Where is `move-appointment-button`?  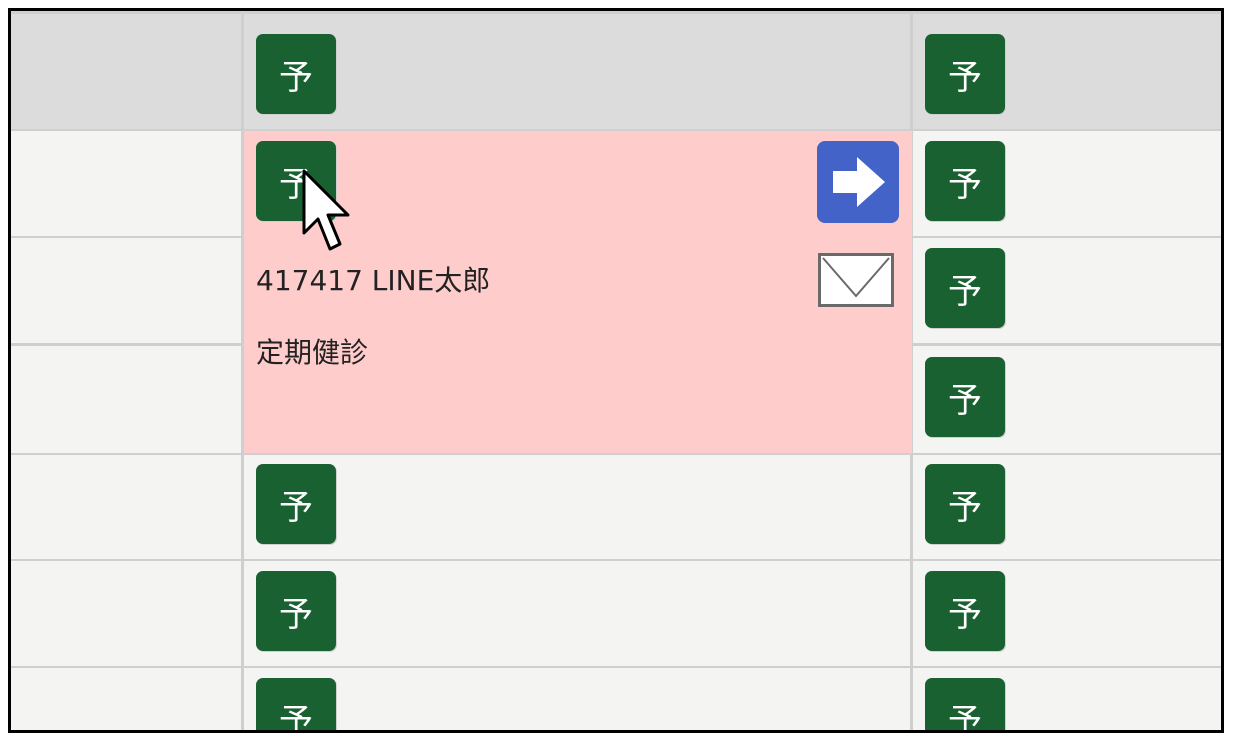
move-appointment-button is located at coordinates (858, 182).